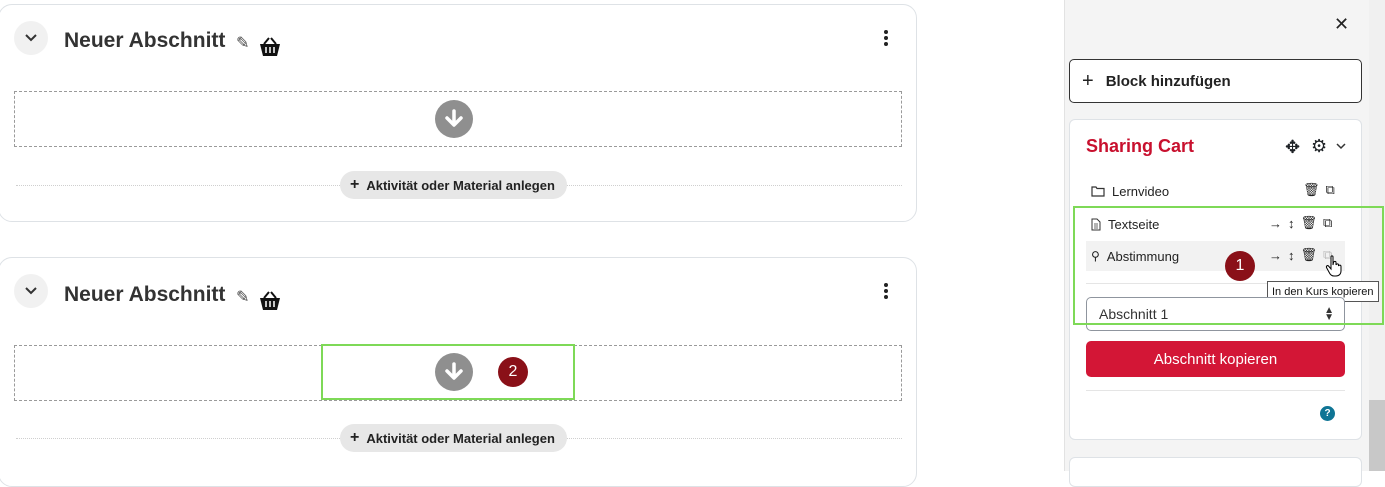 This screenshot has height=487, width=1385. What do you see at coordinates (513, 372) in the screenshot?
I see `annotation-marker: 2` at bounding box center [513, 372].